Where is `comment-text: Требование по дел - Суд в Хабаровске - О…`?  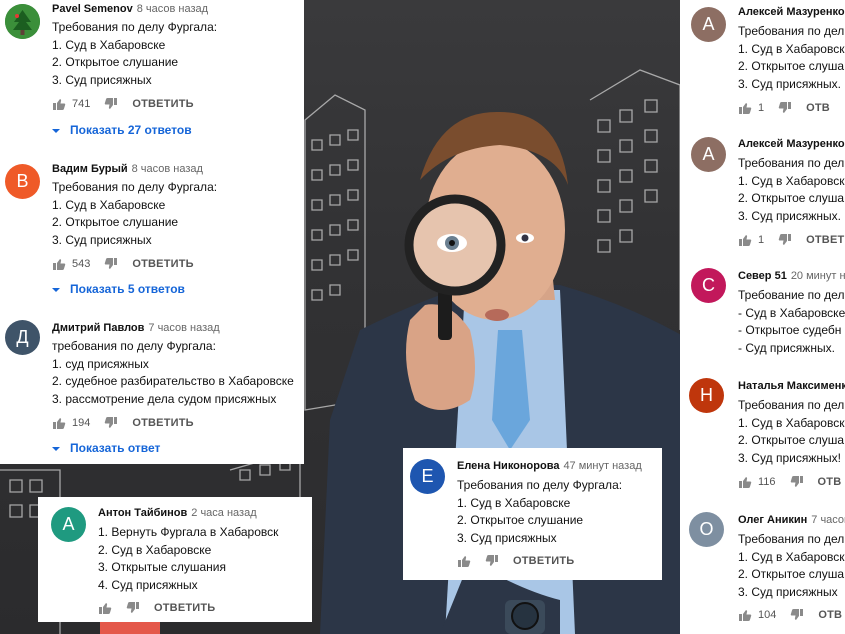
comment-text: Требование по дел - Суд в Хабаровске - О… is located at coordinates (791, 322).